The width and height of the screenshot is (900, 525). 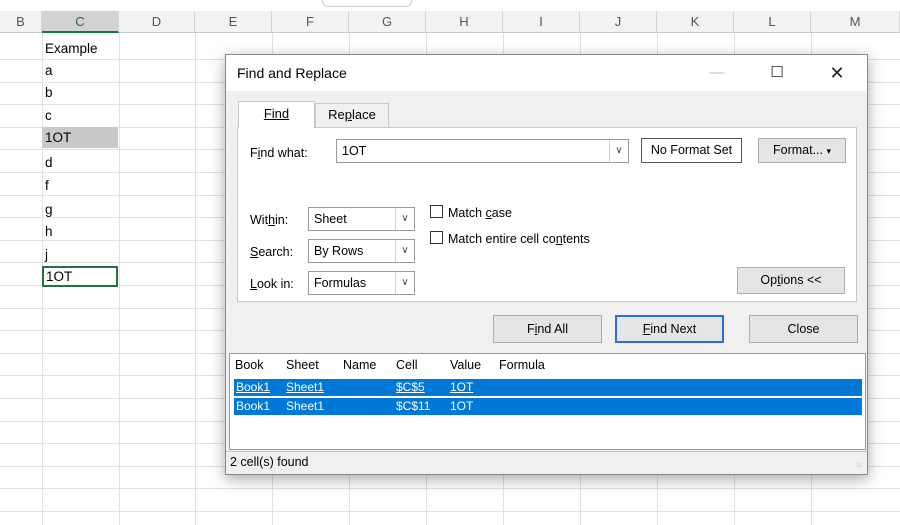 I want to click on resize-grip-icon: ⁙, so click(x=859, y=465).